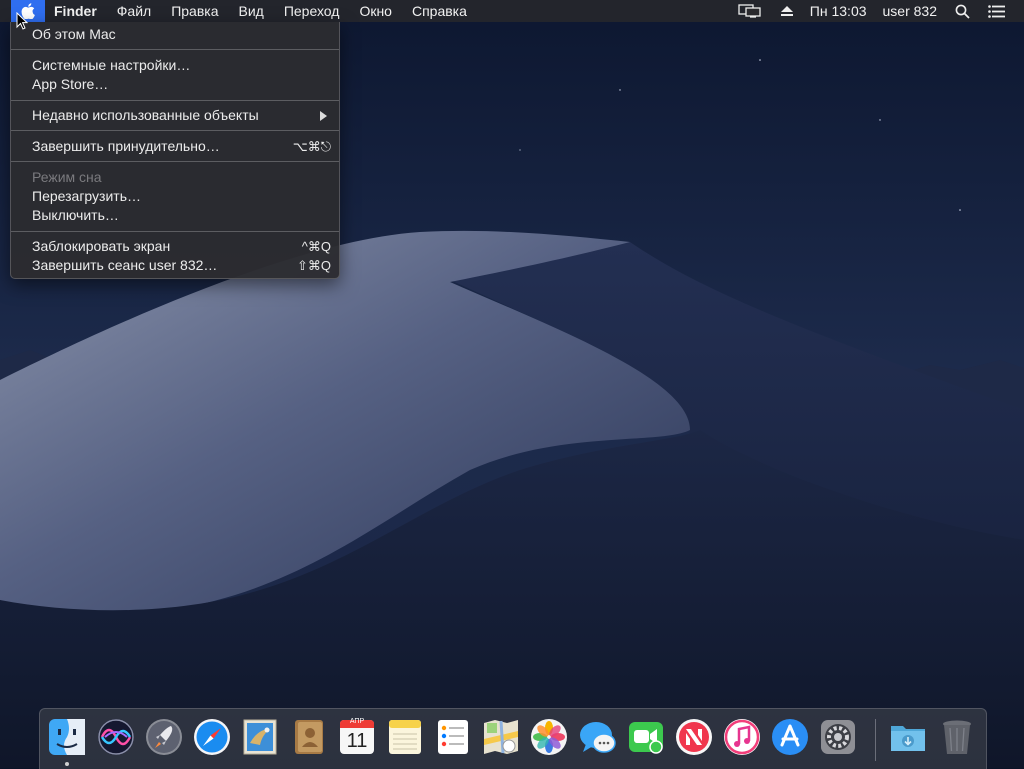 The width and height of the screenshot is (1024, 769). I want to click on dock-calendar: АПР 11, so click(357, 737).